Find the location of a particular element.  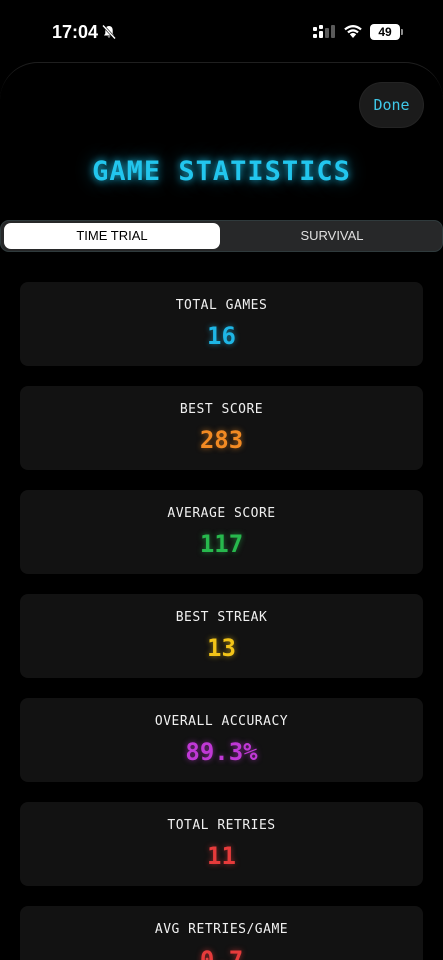

stat-label: TOTAL GAMES is located at coordinates (221, 305).